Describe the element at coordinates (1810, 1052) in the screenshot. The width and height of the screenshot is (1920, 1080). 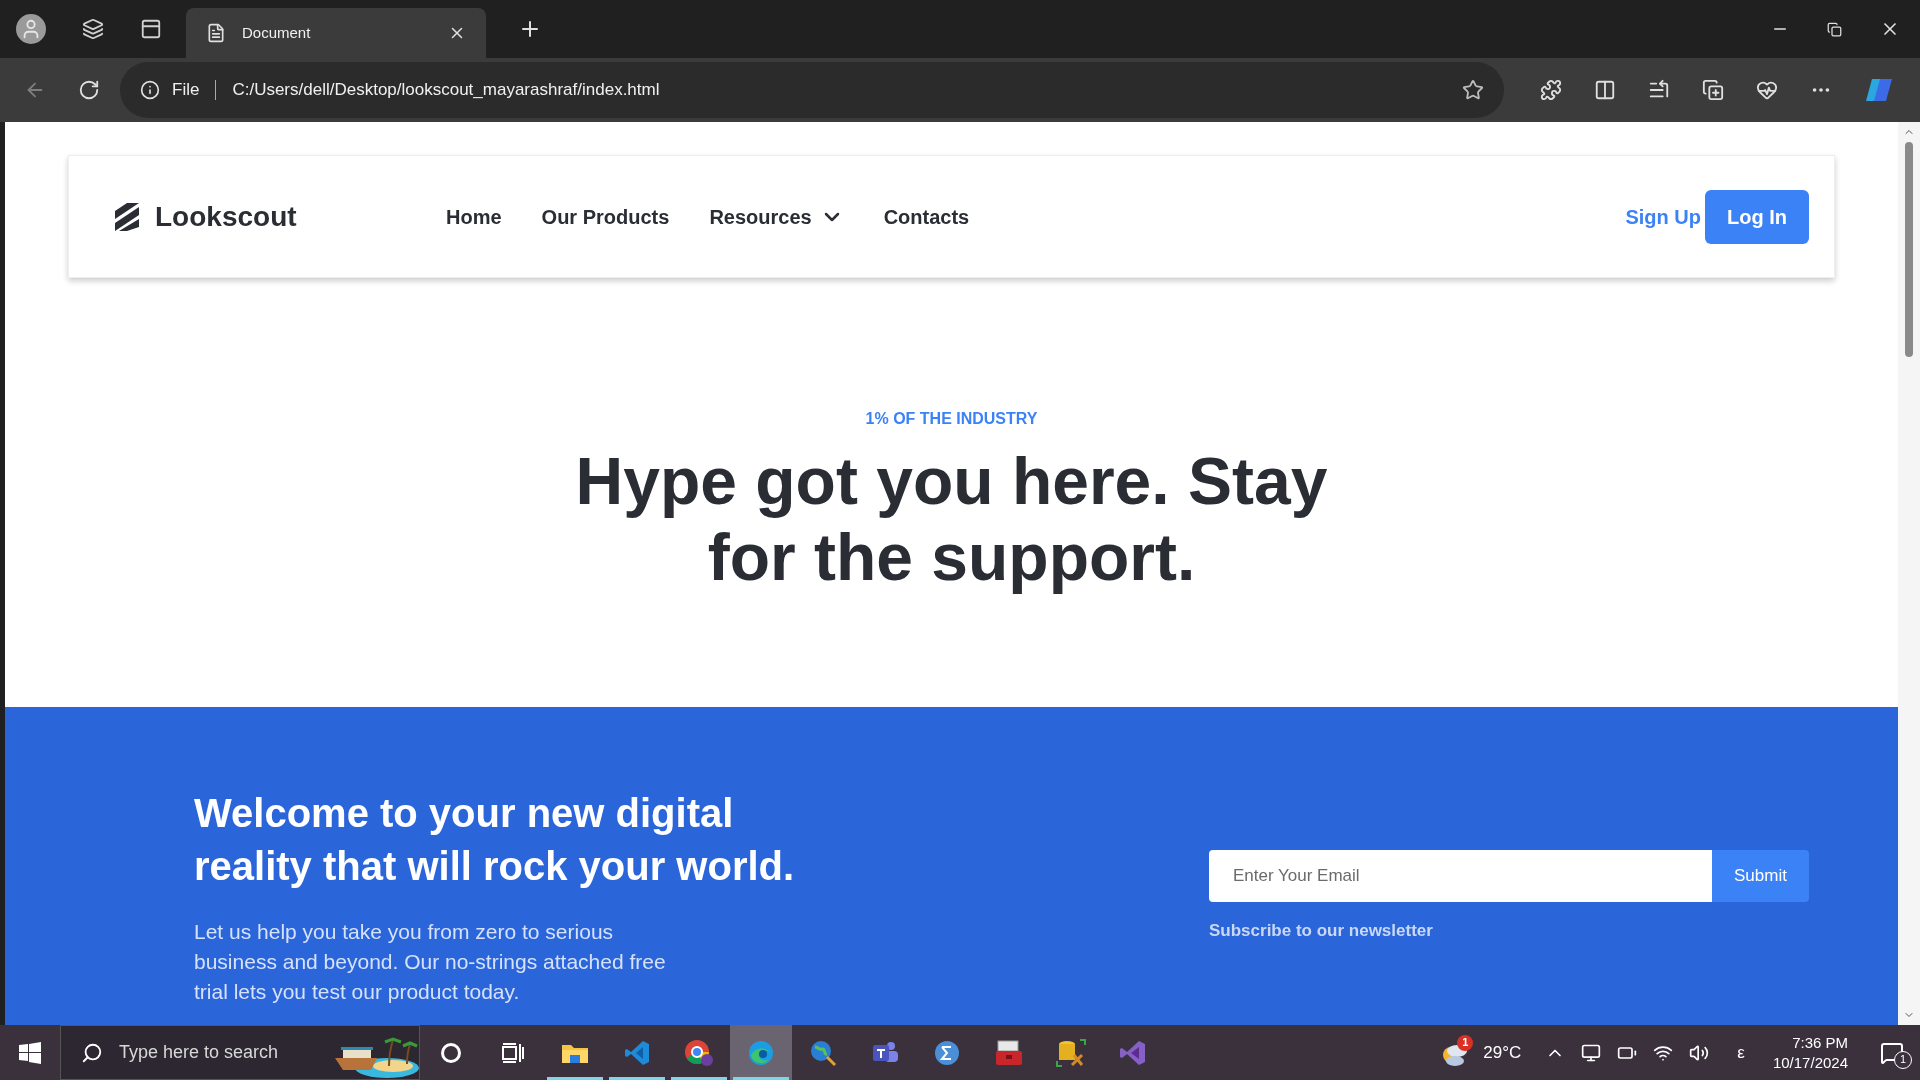
I see `clock: 7:36 PM 10/17/2024` at that location.